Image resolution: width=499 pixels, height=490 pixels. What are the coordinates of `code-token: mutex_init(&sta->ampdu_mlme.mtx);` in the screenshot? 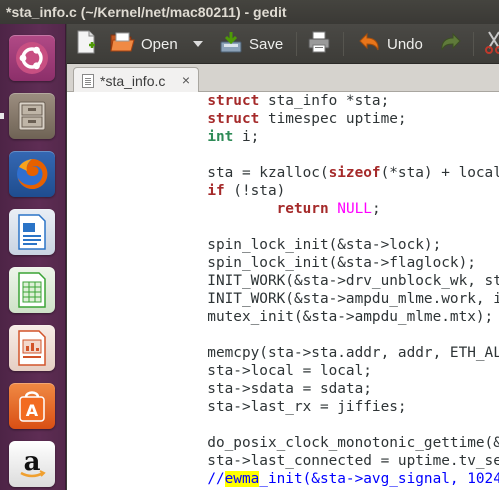 It's located at (316, 317).